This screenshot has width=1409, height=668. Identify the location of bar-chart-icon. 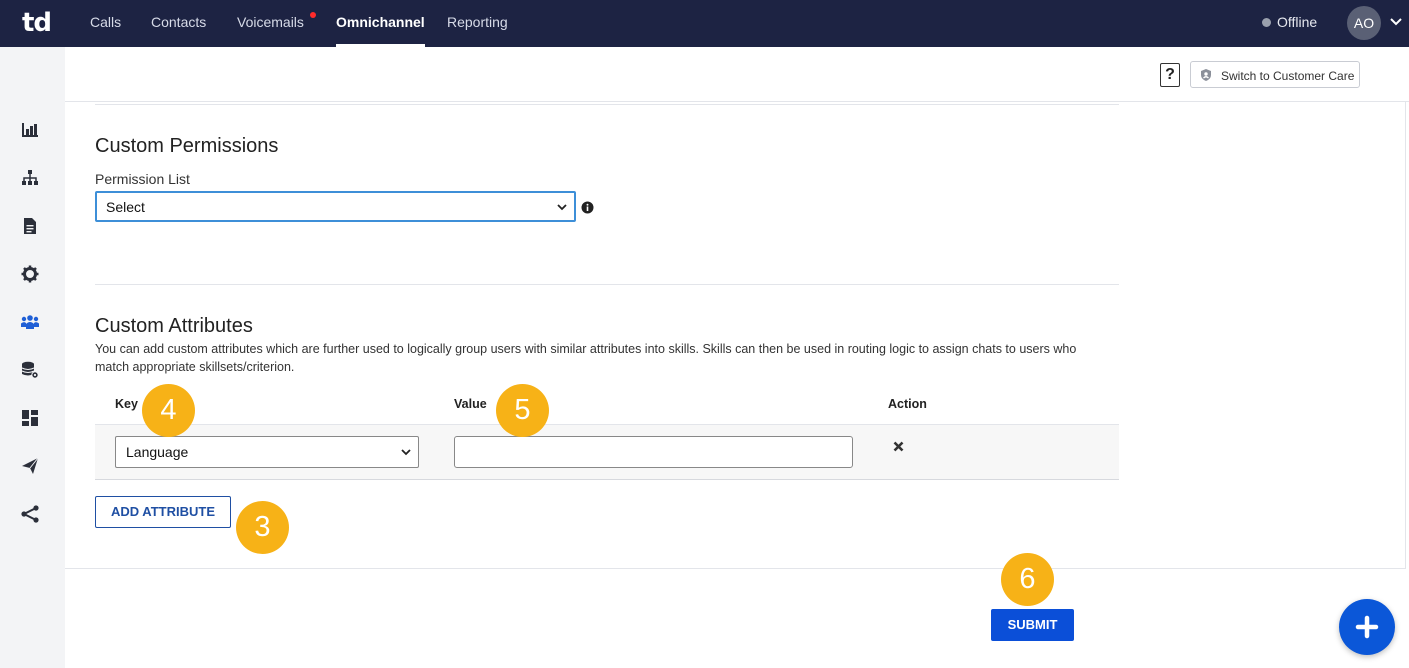
(30, 130).